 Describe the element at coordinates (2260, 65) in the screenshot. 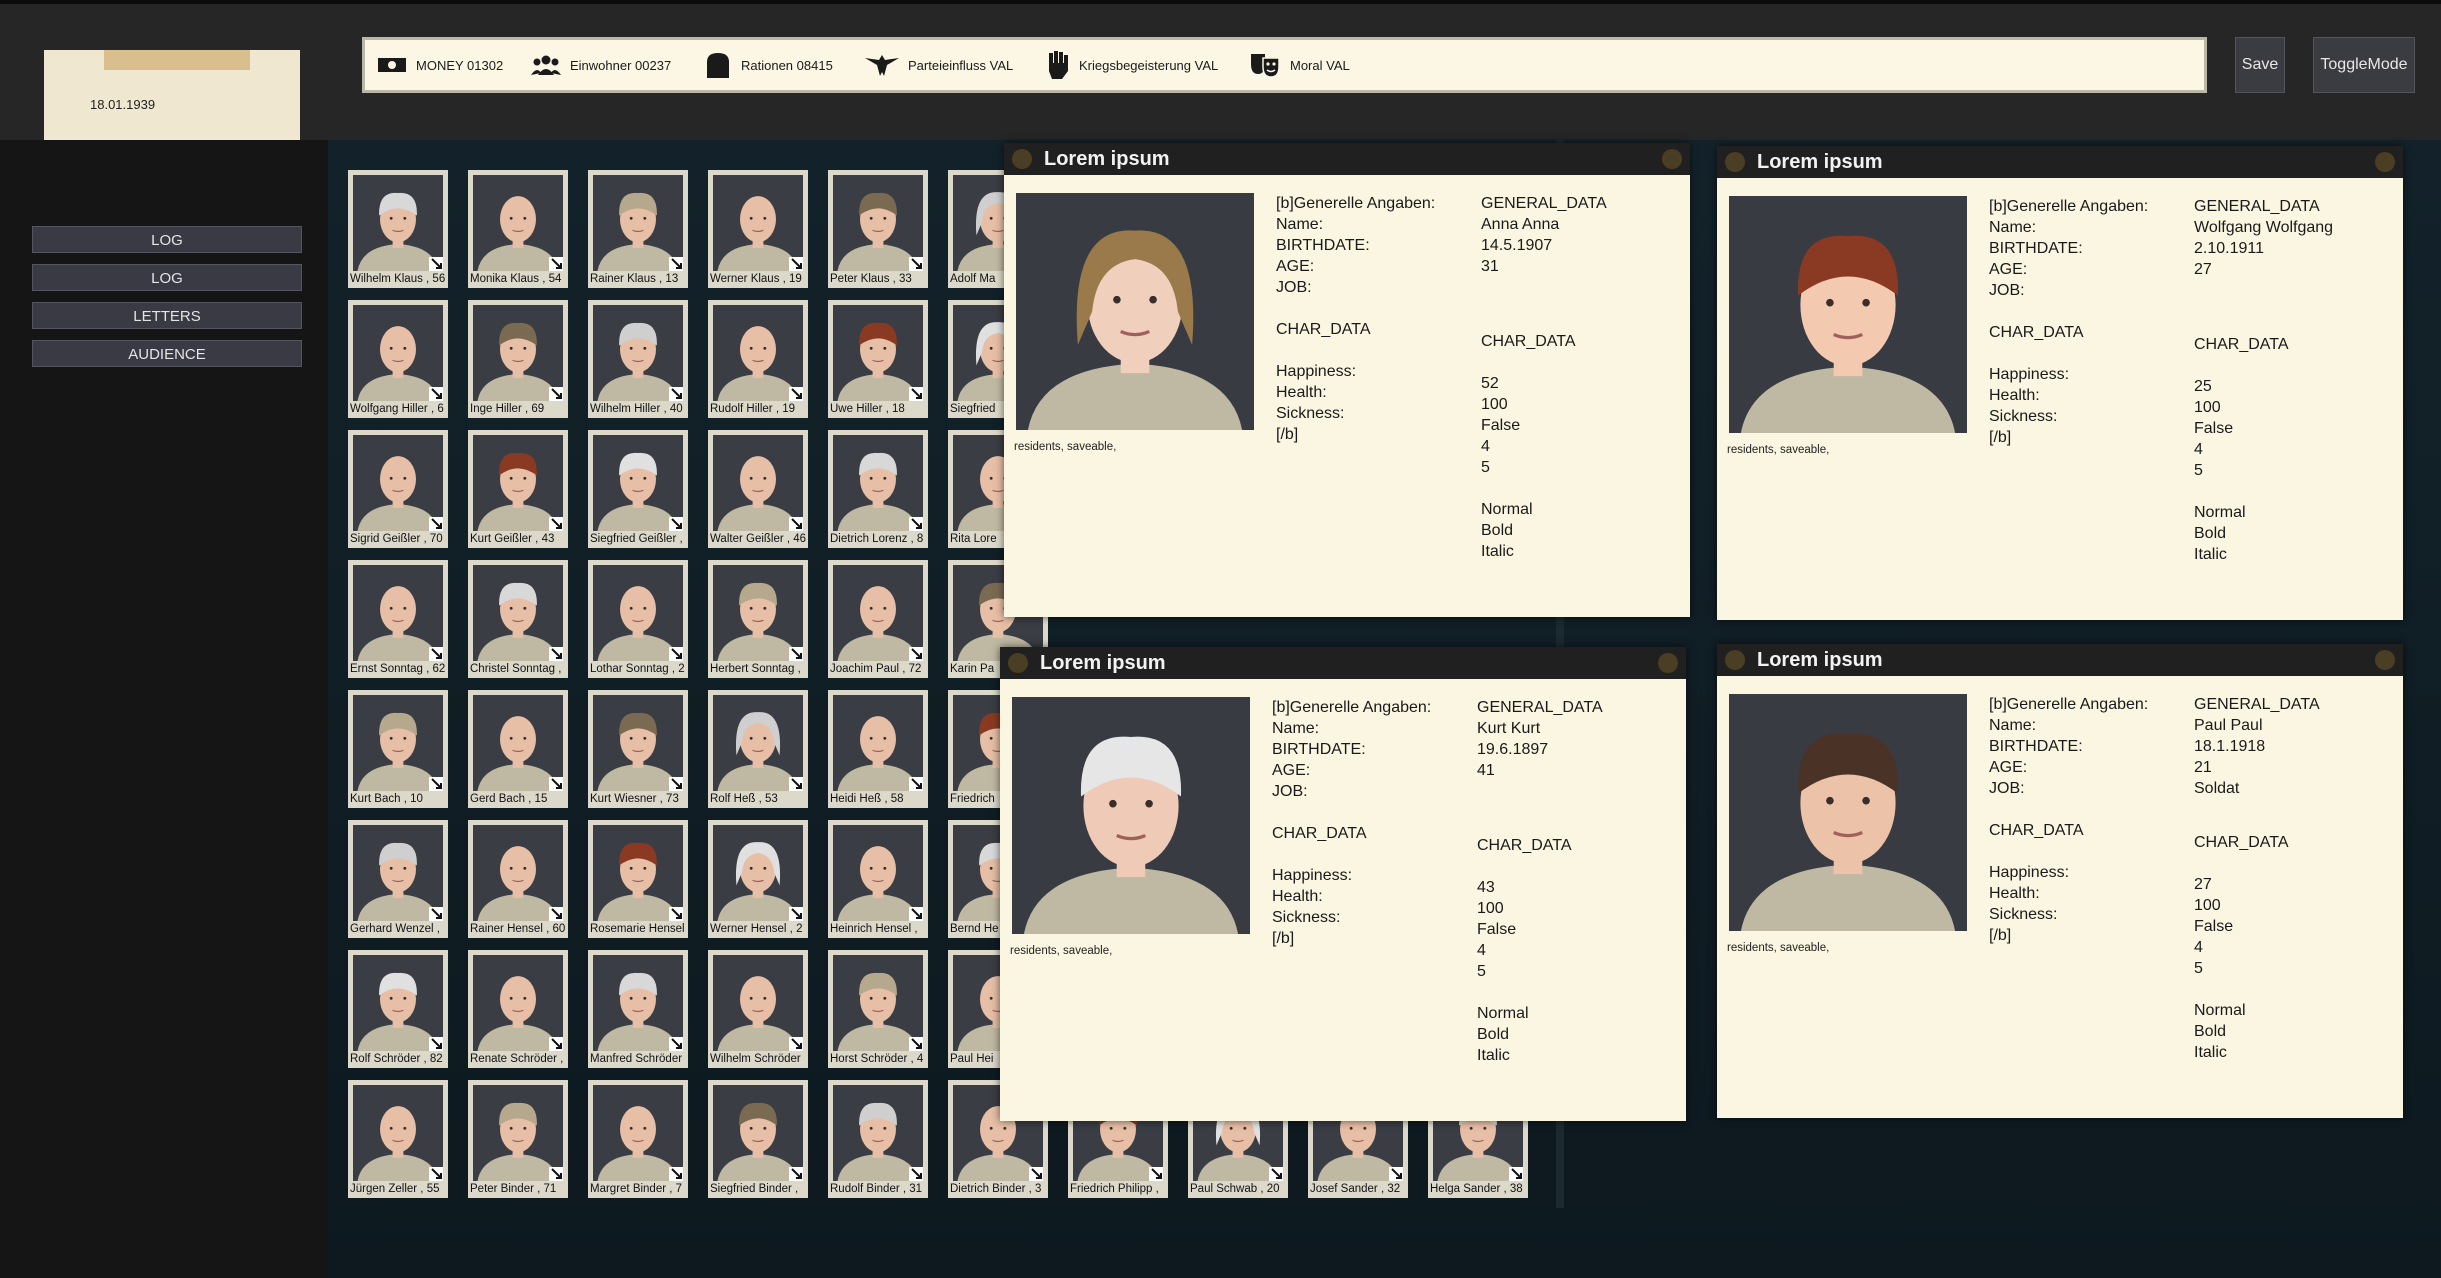

I see `save-button: Save` at that location.